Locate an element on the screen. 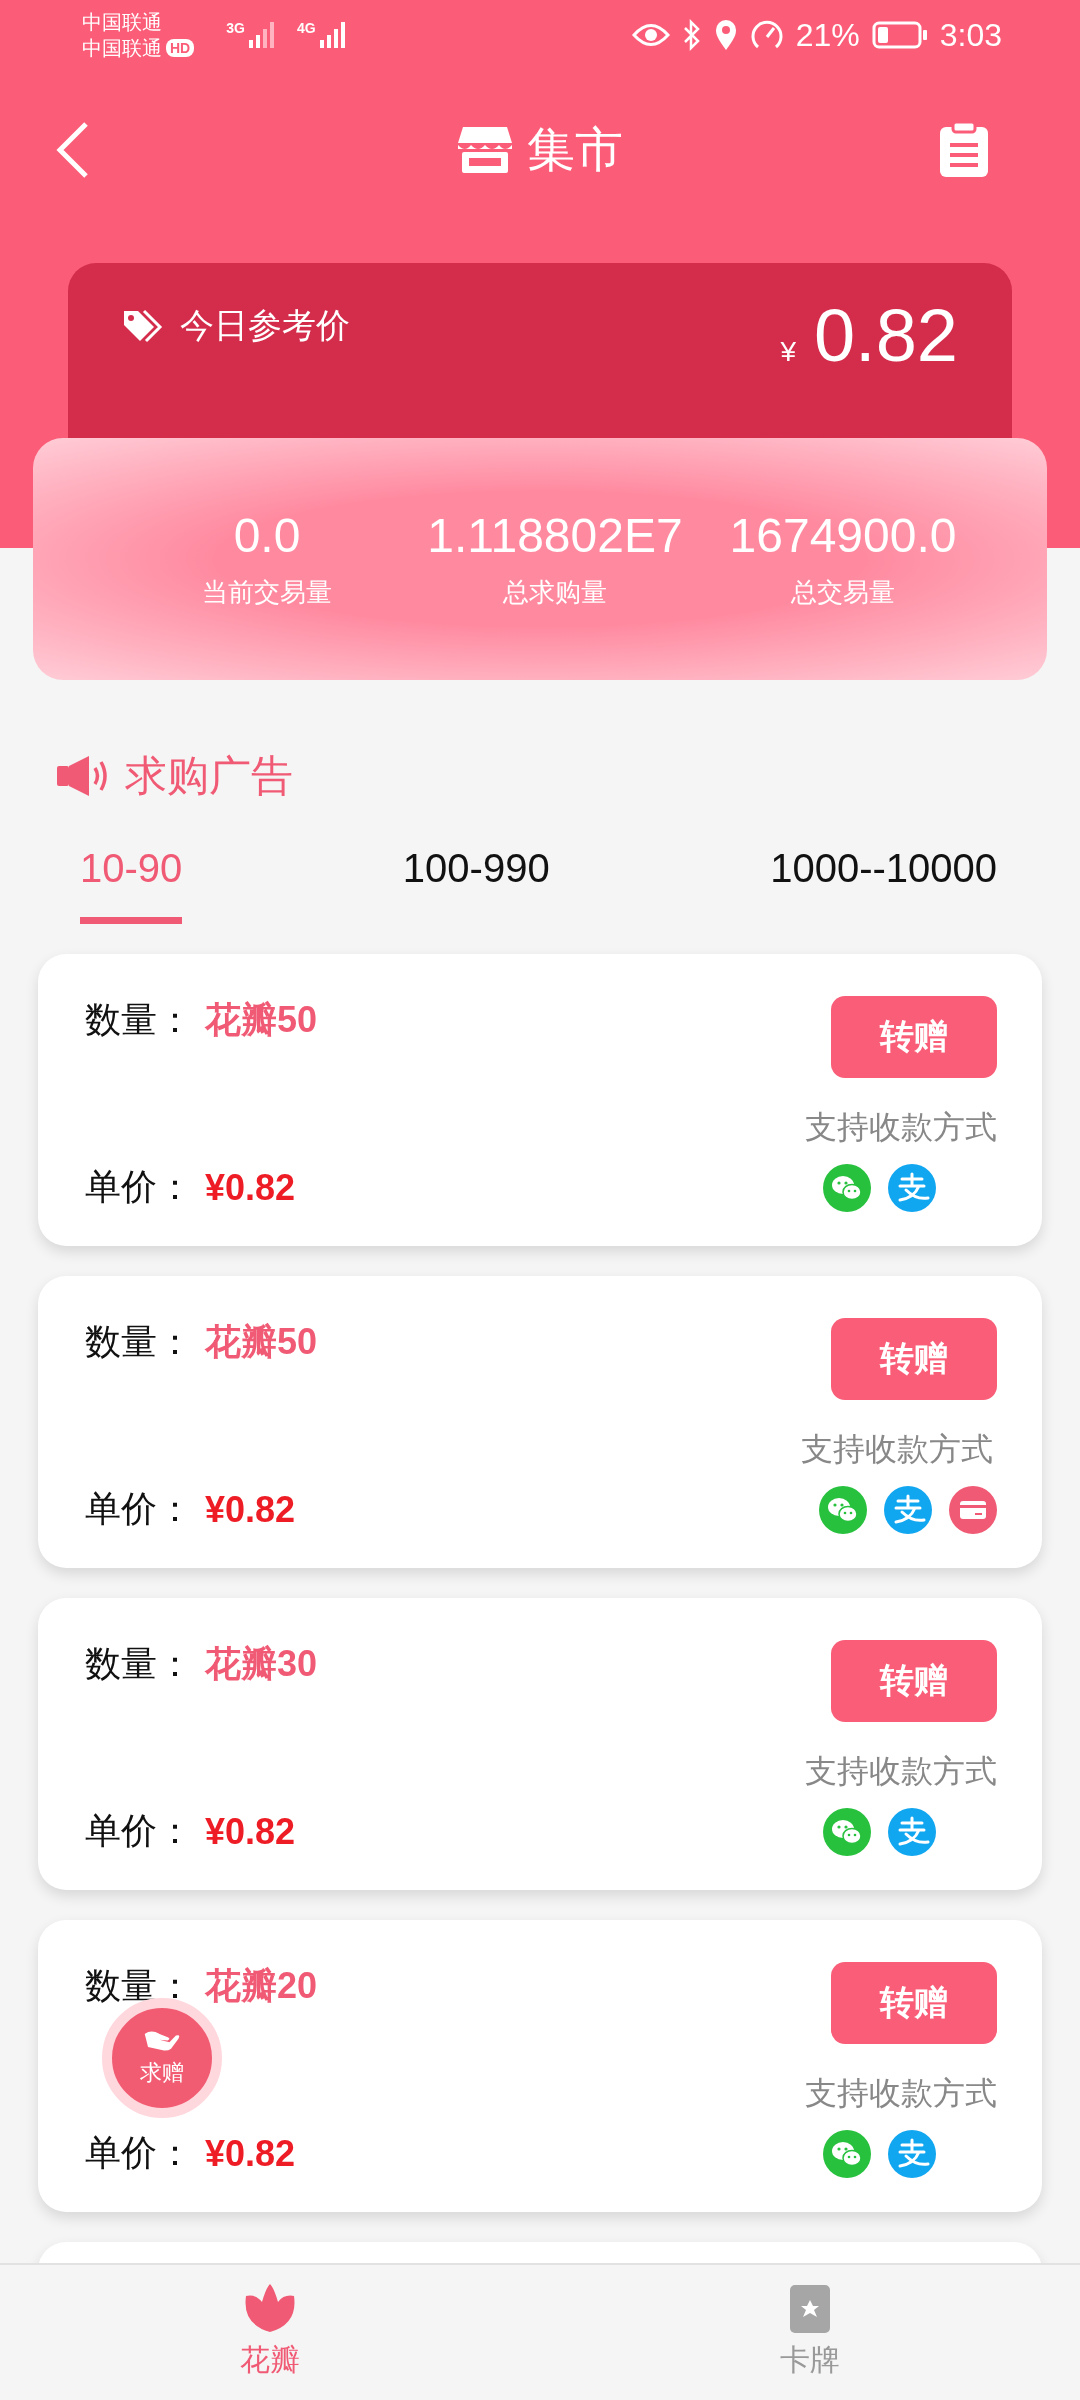 The width and height of the screenshot is (1080, 2400). range-tab: 10-90 is located at coordinates (131, 878).